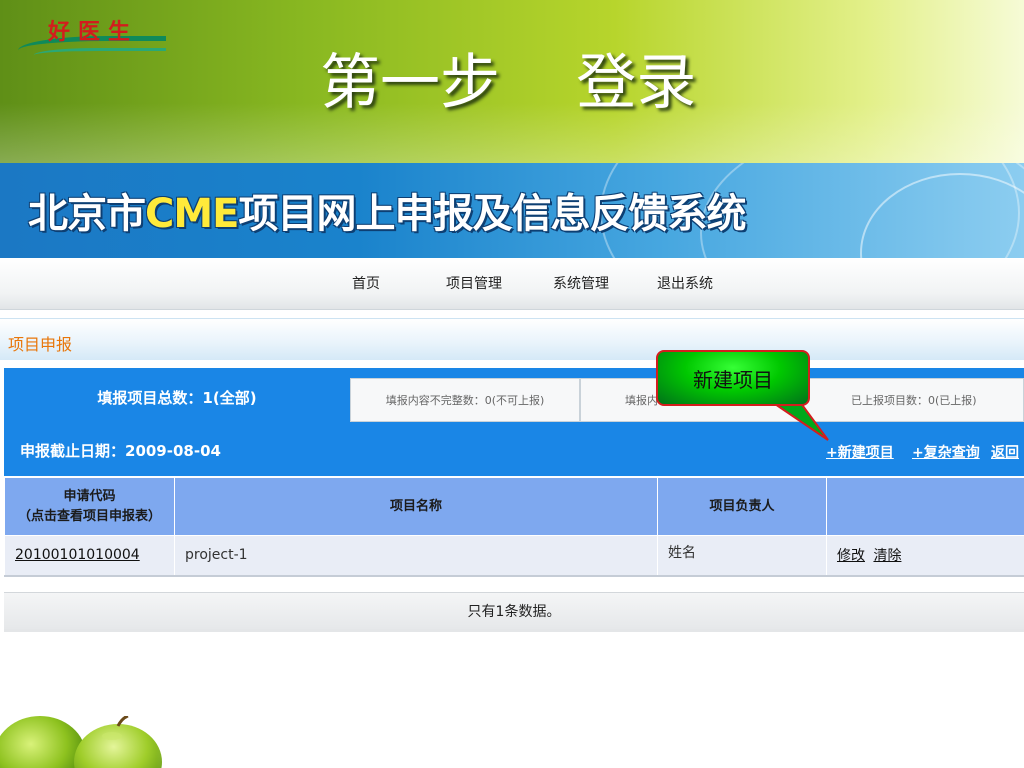  I want to click on column-header-project-name: 项目名称, so click(416, 506).